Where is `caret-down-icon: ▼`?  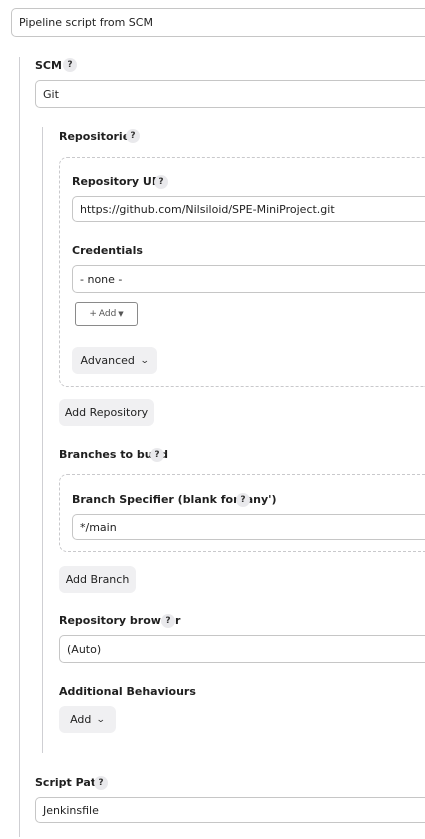
caret-down-icon: ▼ is located at coordinates (121, 314).